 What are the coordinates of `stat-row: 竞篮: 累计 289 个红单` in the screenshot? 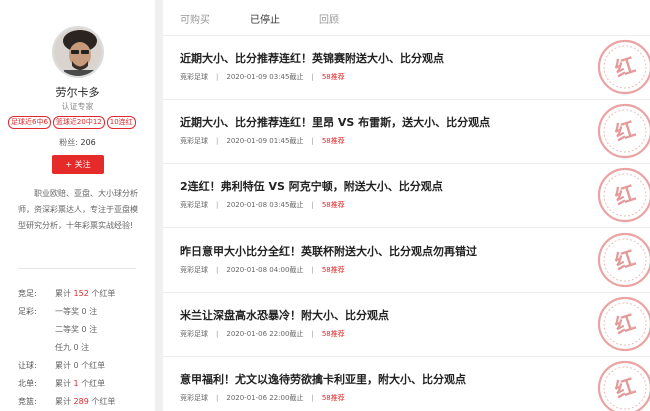 It's located at (83, 401).